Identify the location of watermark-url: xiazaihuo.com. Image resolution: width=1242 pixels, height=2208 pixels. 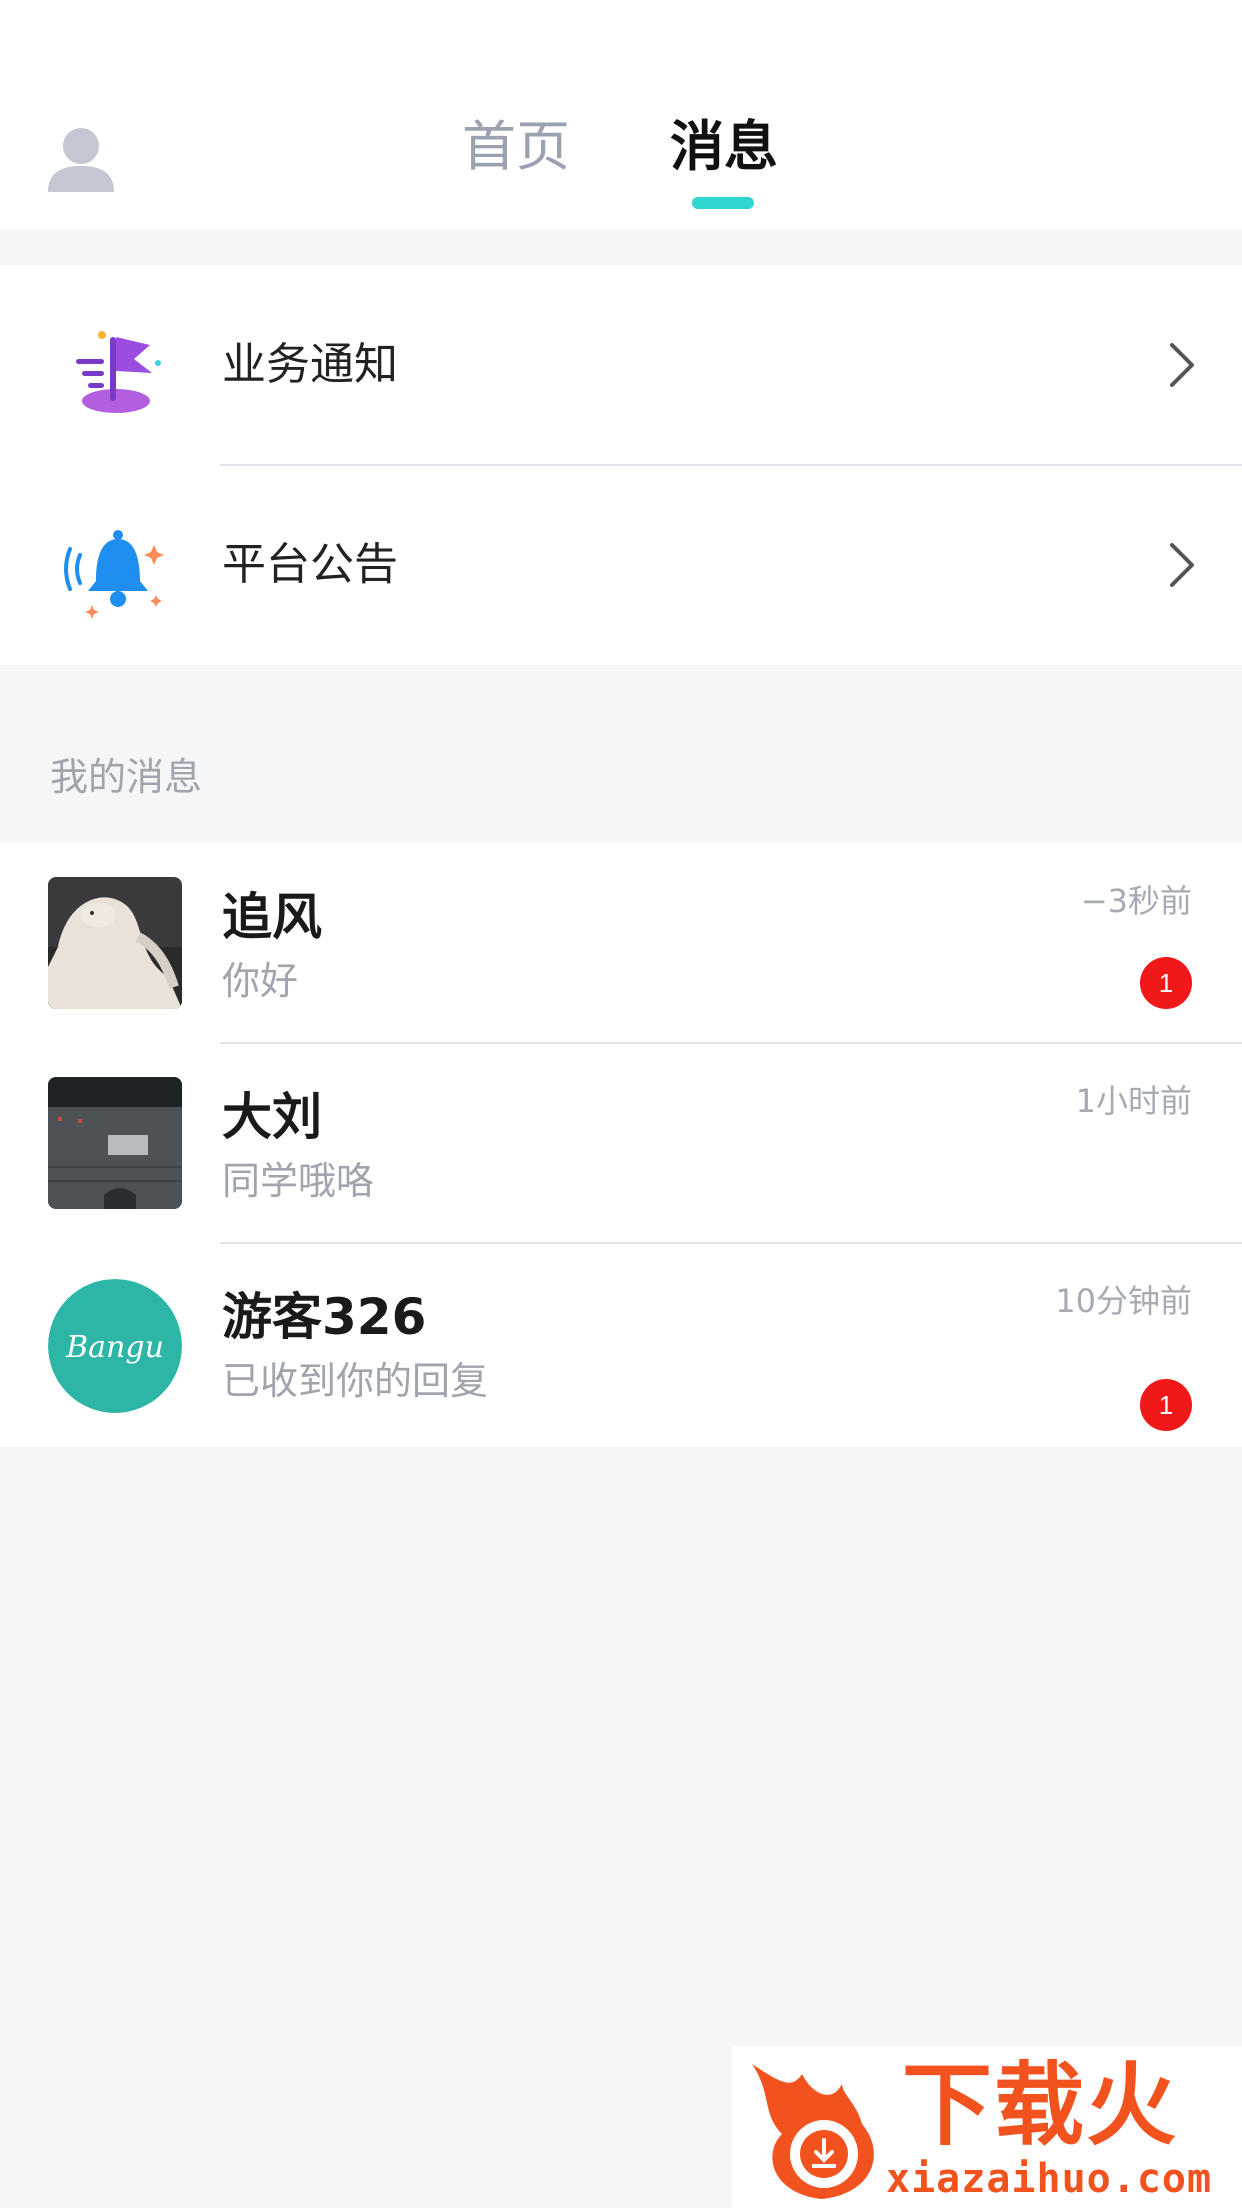
(1049, 2179).